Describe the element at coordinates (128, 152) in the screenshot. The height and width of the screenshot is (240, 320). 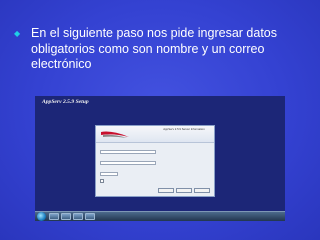
I see `server-name-field` at that location.